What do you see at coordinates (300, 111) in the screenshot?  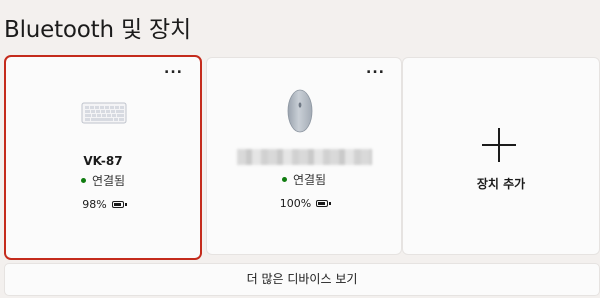 I see `mouse-icon` at bounding box center [300, 111].